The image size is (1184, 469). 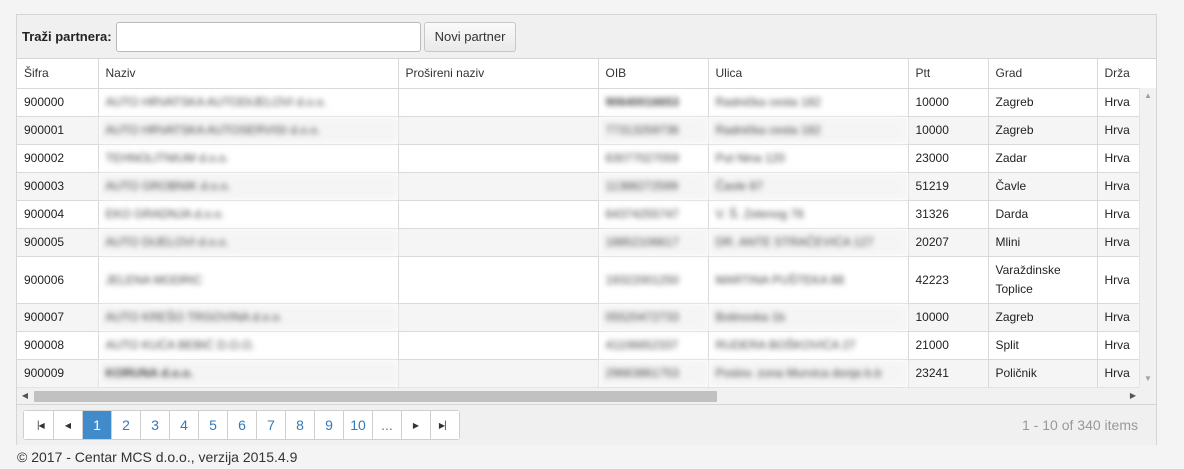 I want to click on pager-buttons: ▕◀ ◀ 1 2 3 4 5 6 7 8 9 10... ▶ ▶▏, so click(x=241, y=425).